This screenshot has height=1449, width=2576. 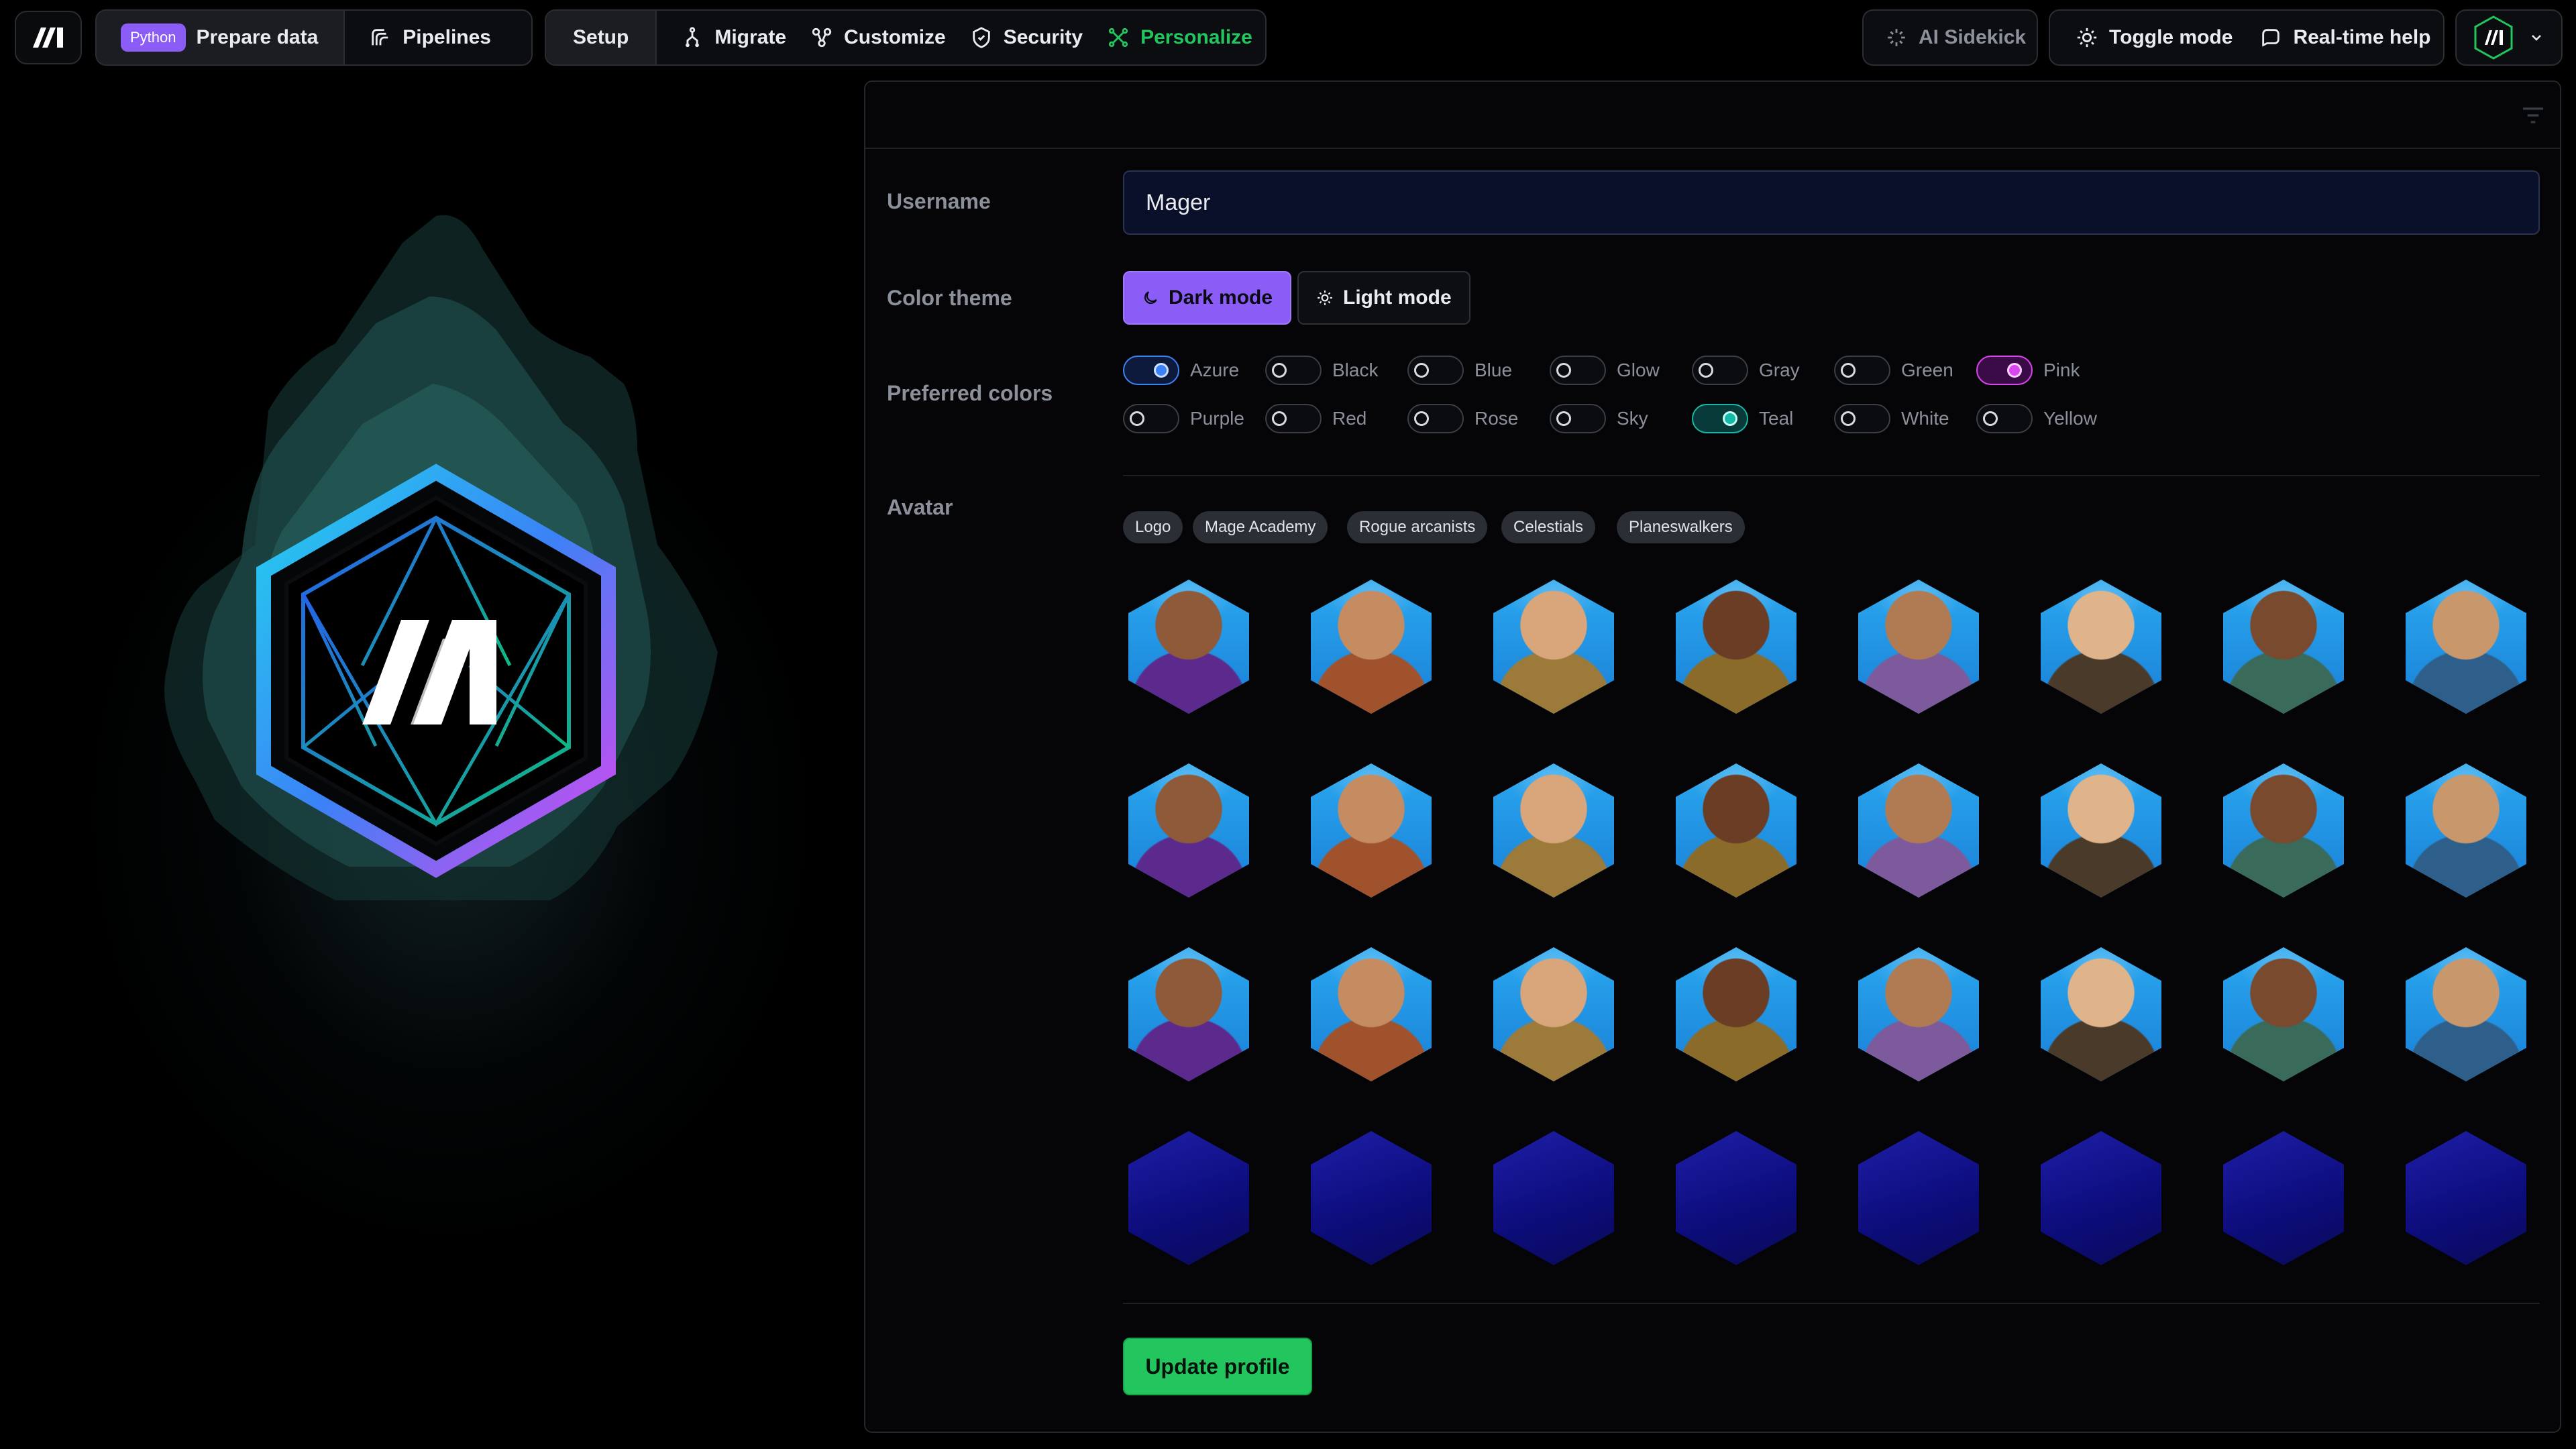 I want to click on avatar-placeholder-hex, so click(x=1736, y=1198).